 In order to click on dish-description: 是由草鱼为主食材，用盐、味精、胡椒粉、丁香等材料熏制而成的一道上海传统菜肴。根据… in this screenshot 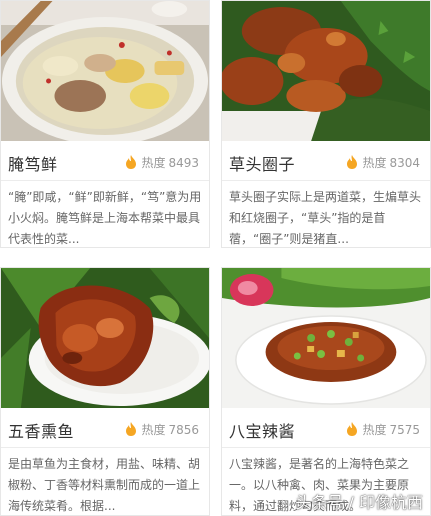, I will do `click(104, 485)`.